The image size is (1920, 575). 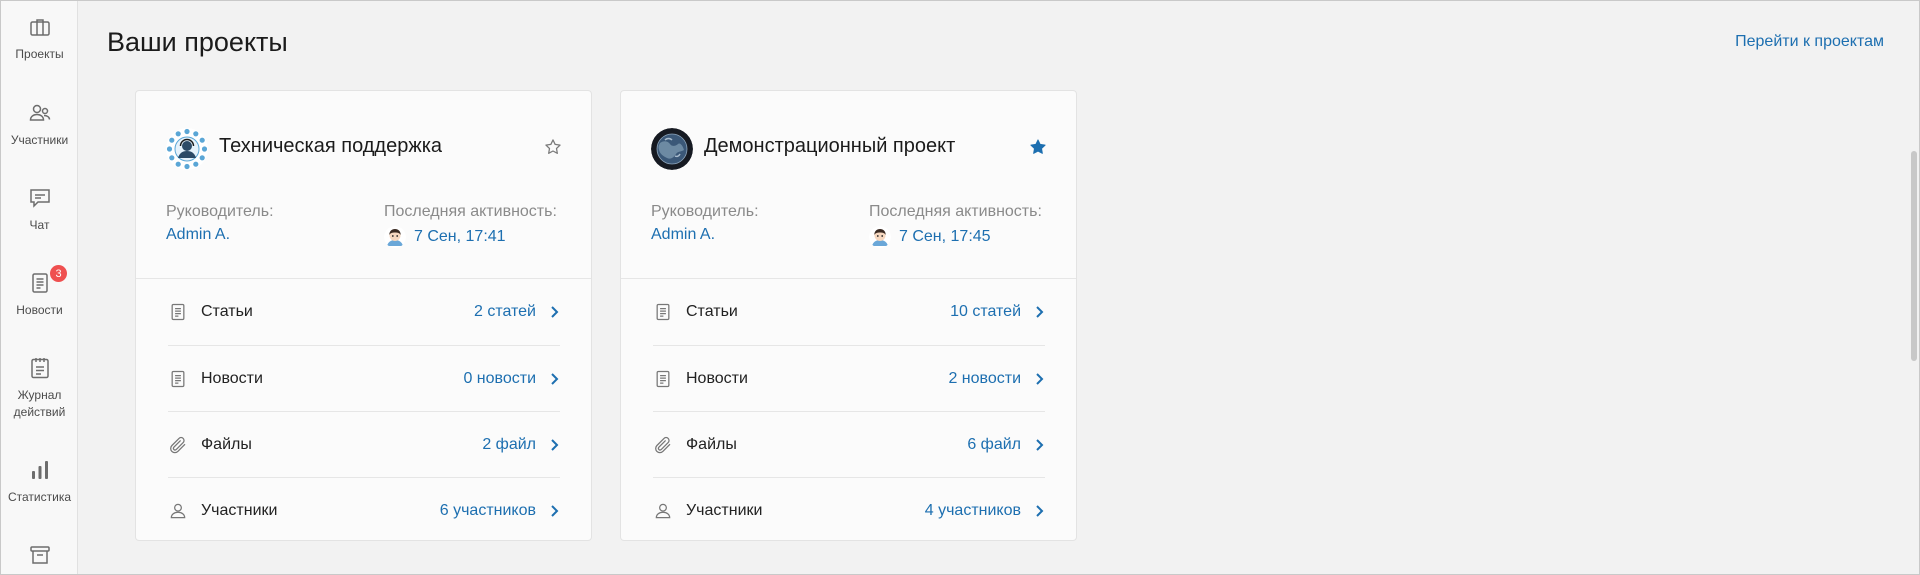 What do you see at coordinates (460, 236) in the screenshot?
I see `last-activity-time: 7 Сен, 17:41` at bounding box center [460, 236].